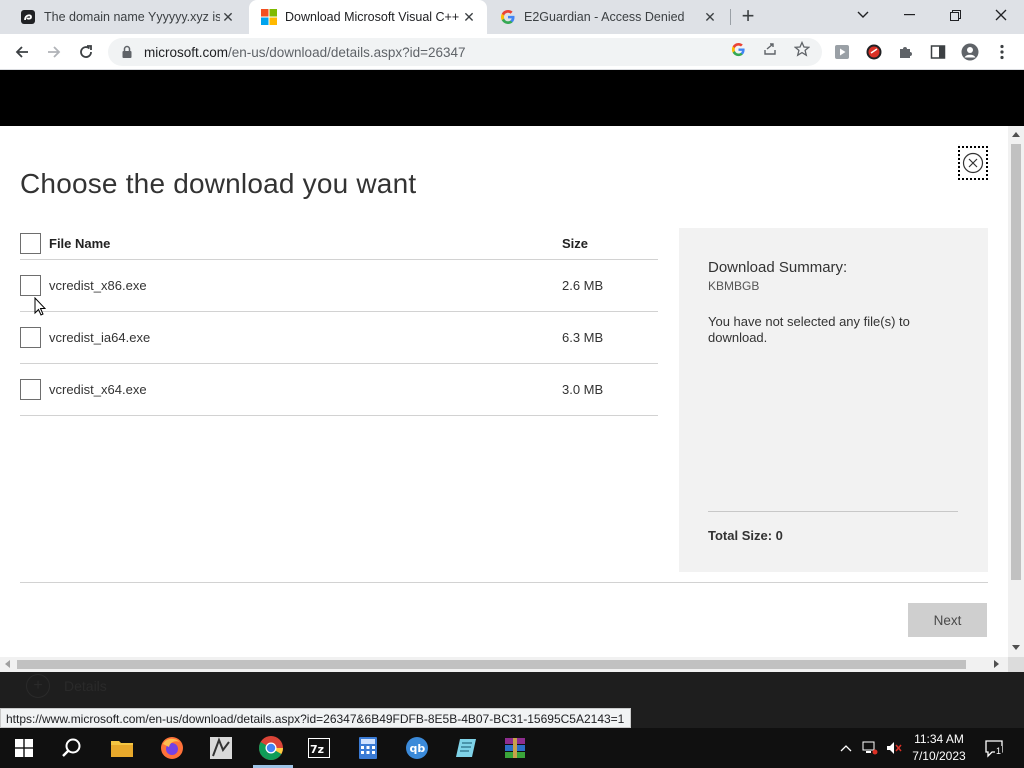 The image size is (1024, 768). I want to click on forward-button, so click(54, 52).